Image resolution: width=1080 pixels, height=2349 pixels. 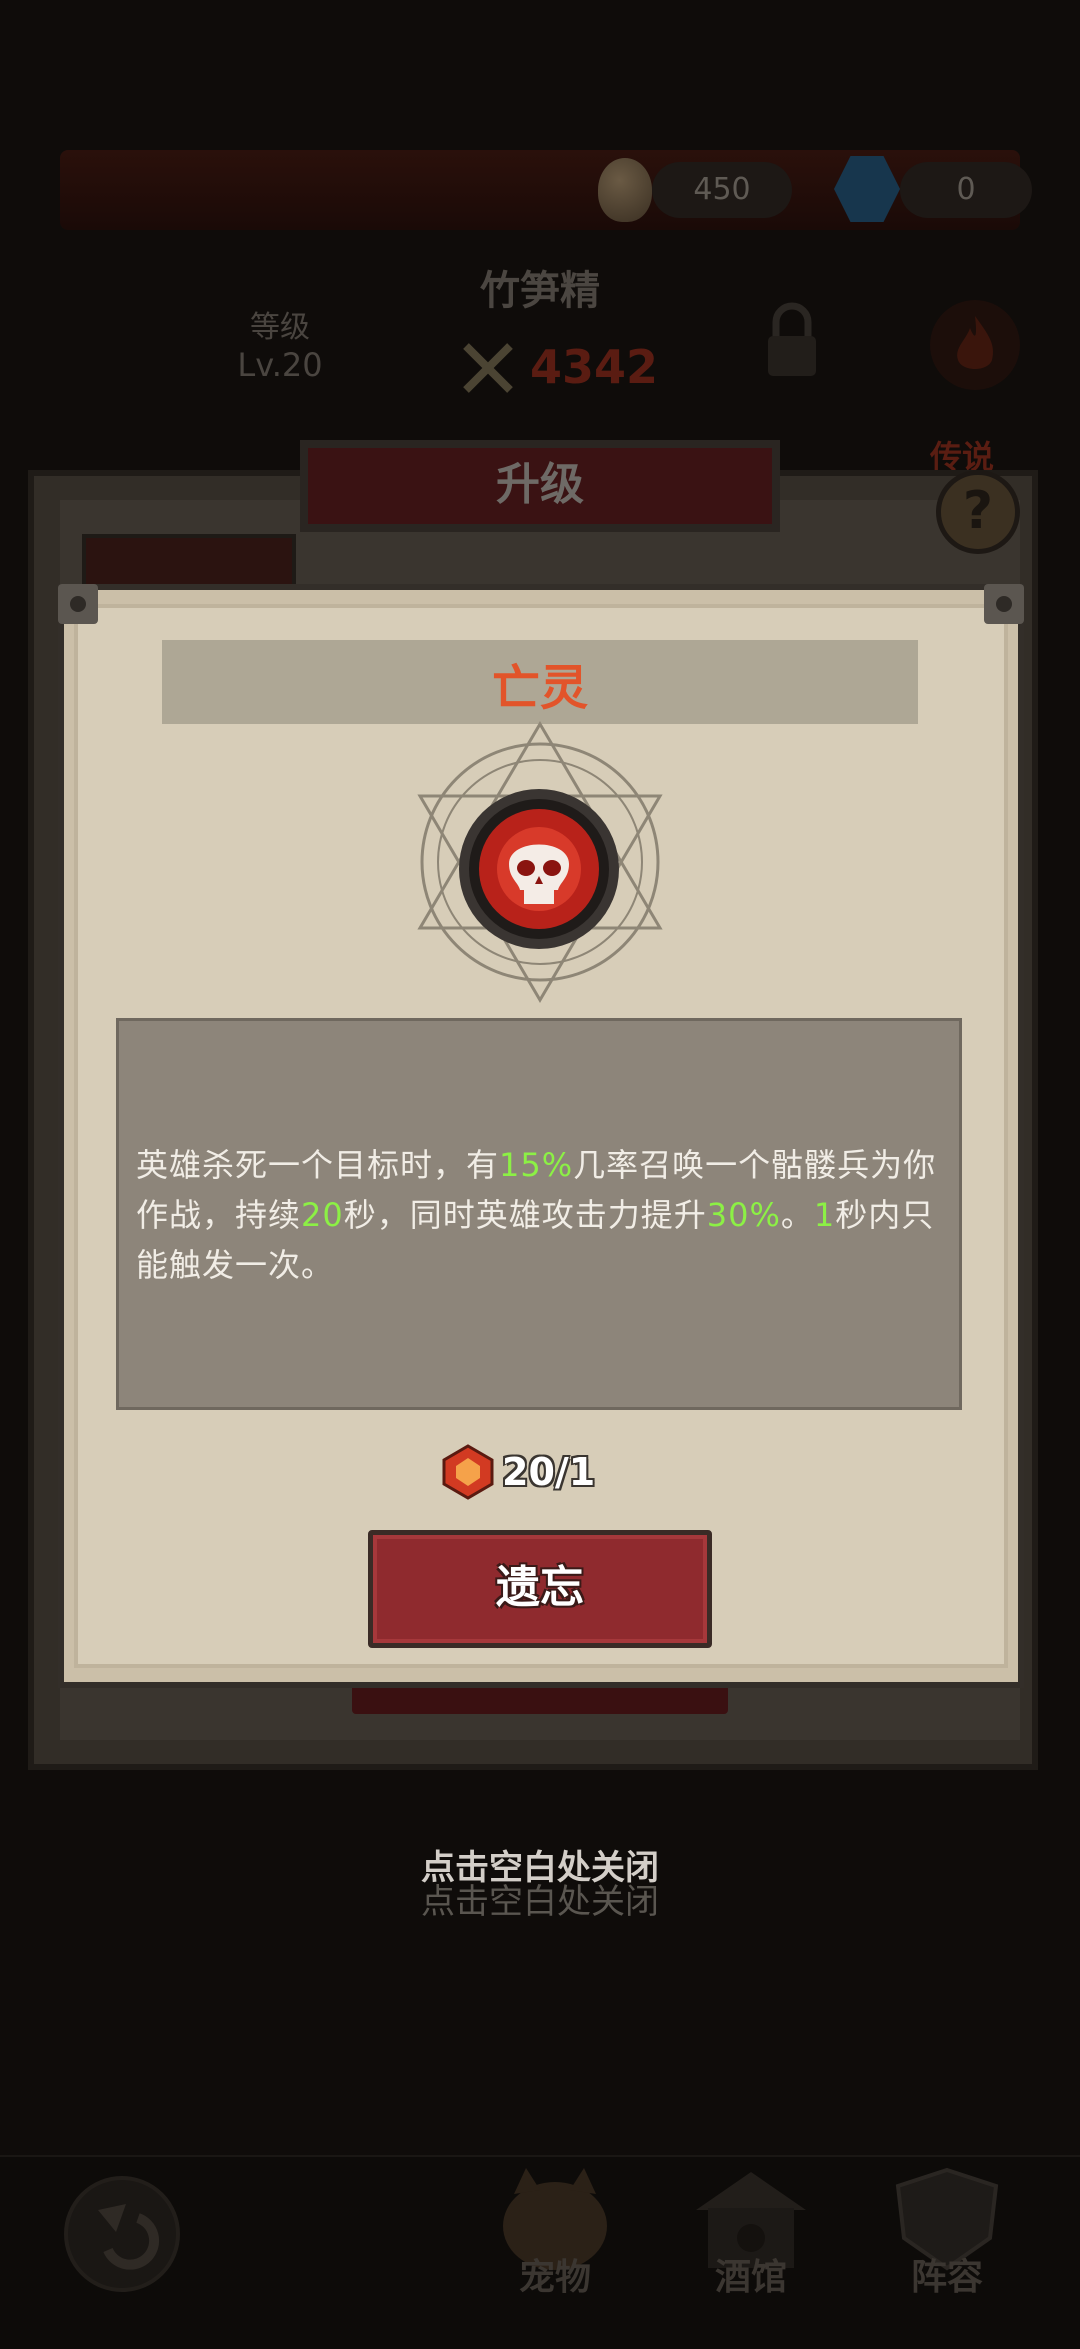 I want to click on level-label: 等级, so click(x=280, y=327).